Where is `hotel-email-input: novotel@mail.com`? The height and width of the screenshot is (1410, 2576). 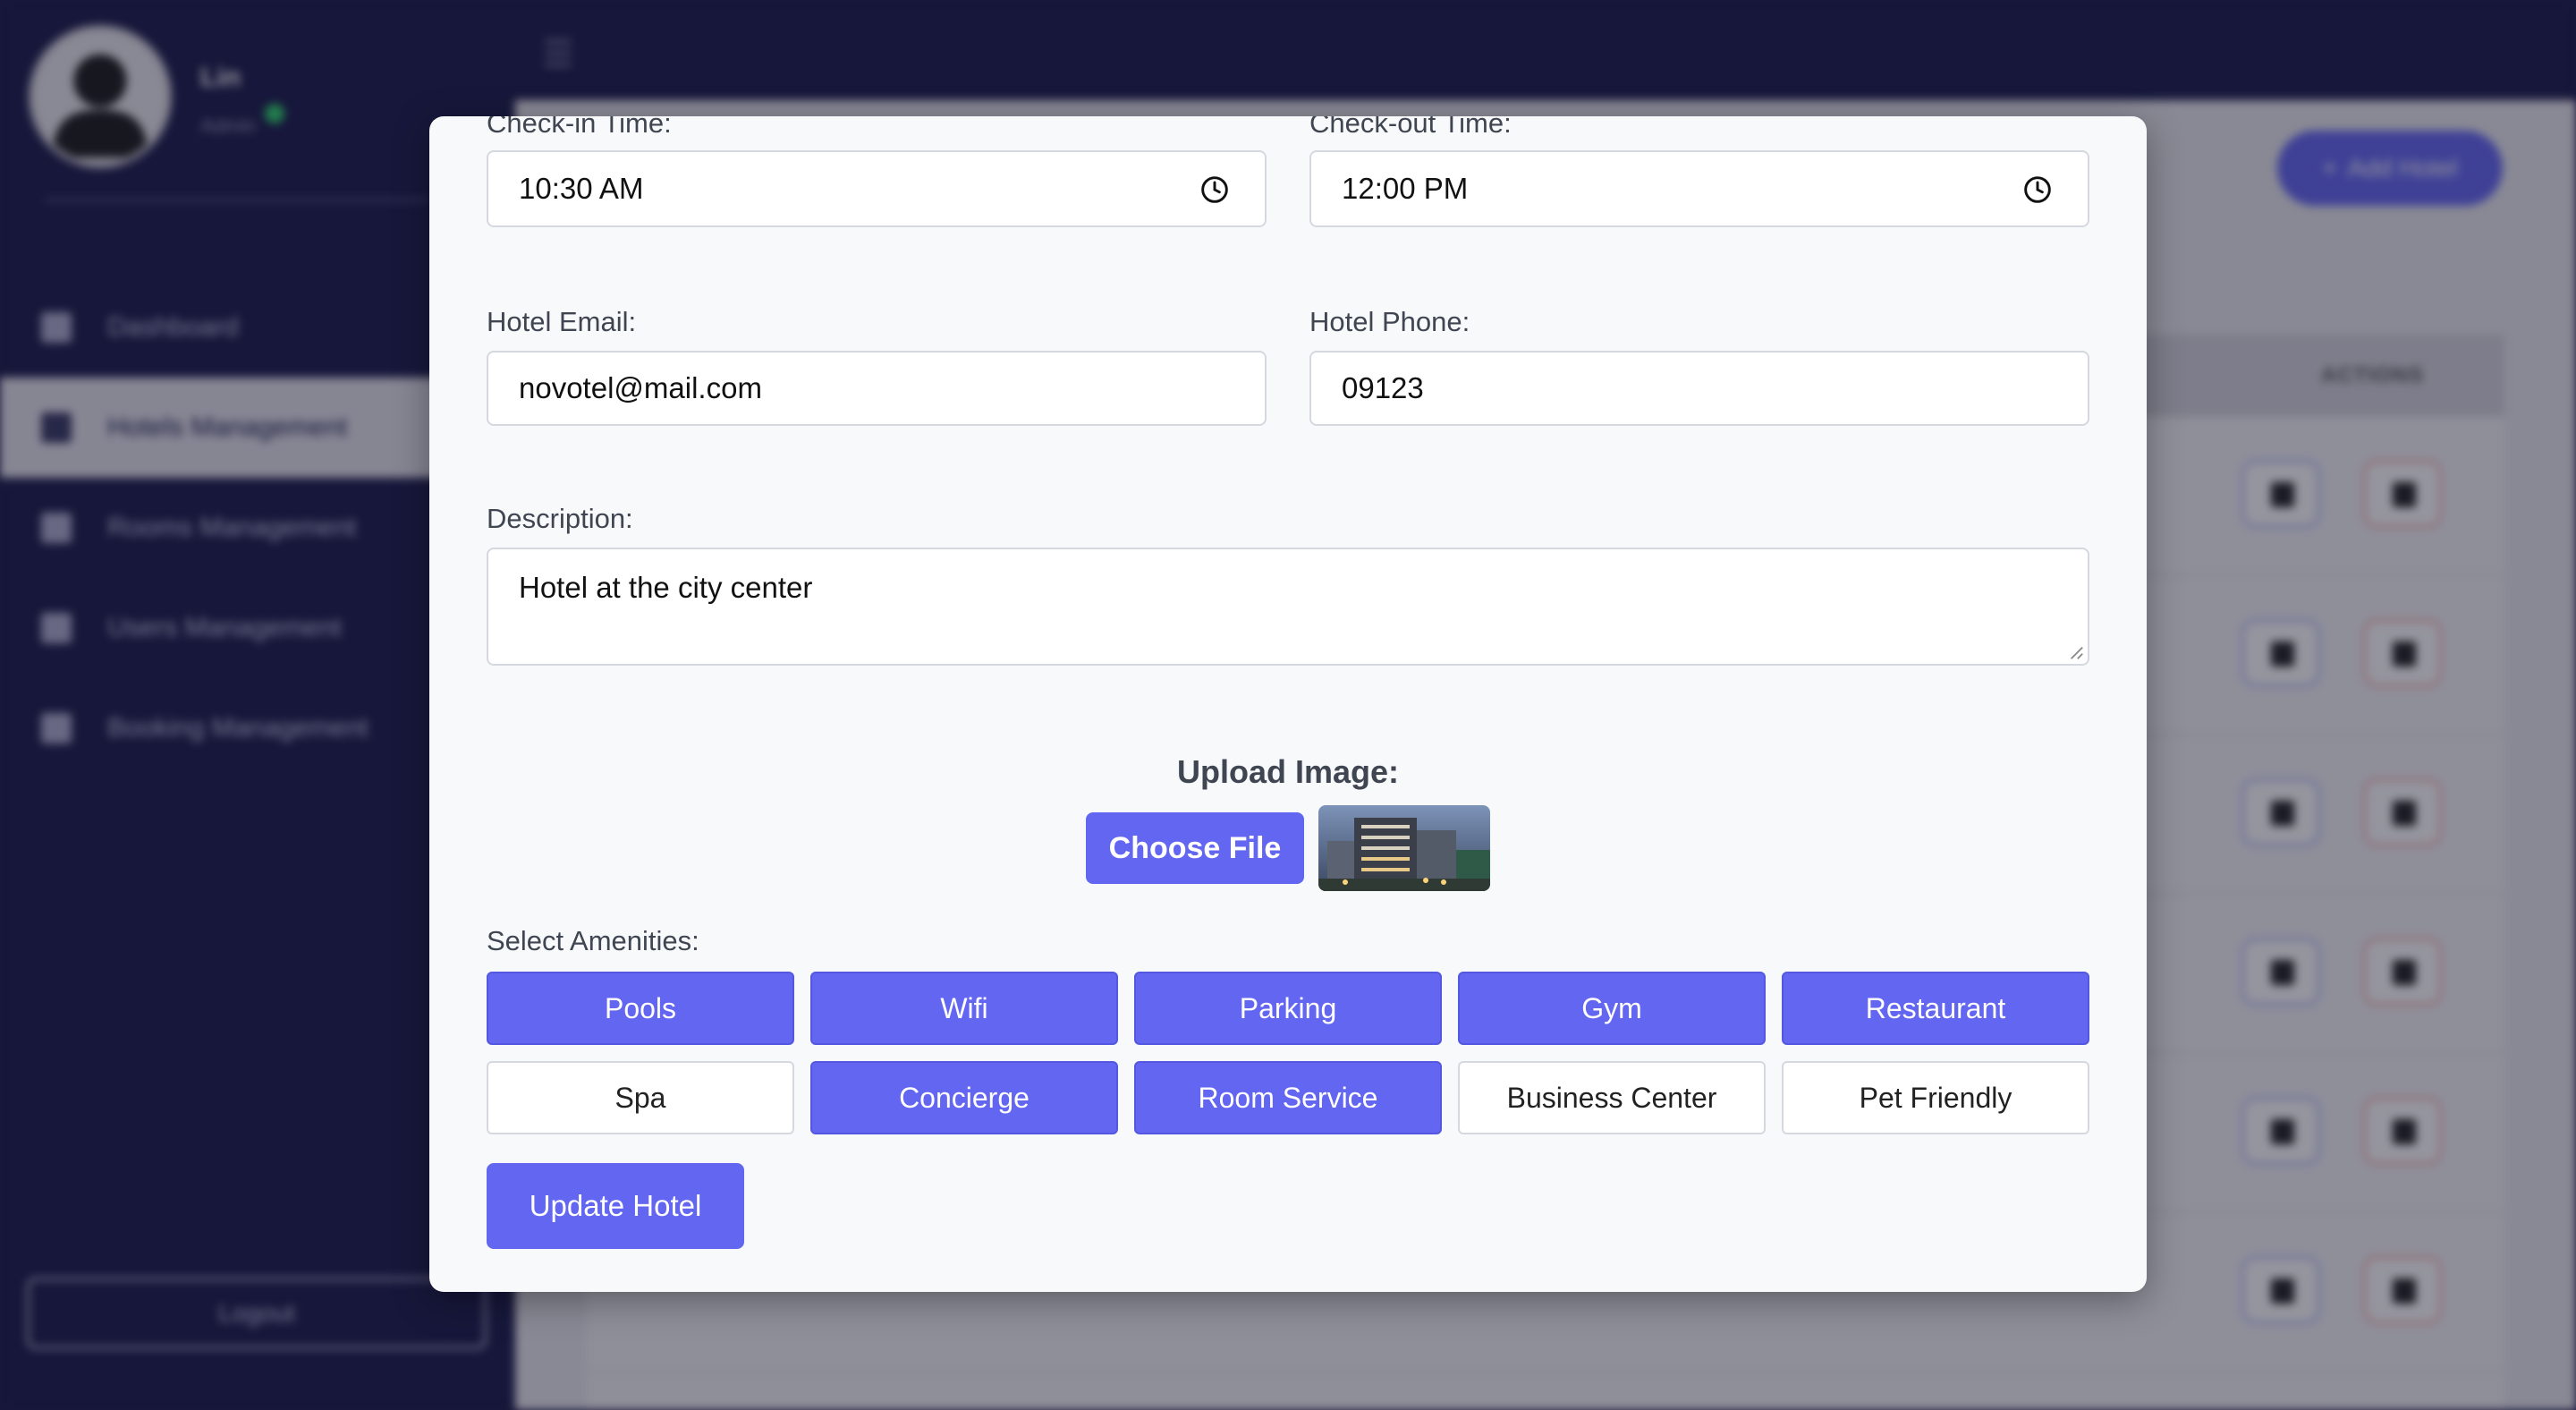 hotel-email-input: novotel@mail.com is located at coordinates (877, 389).